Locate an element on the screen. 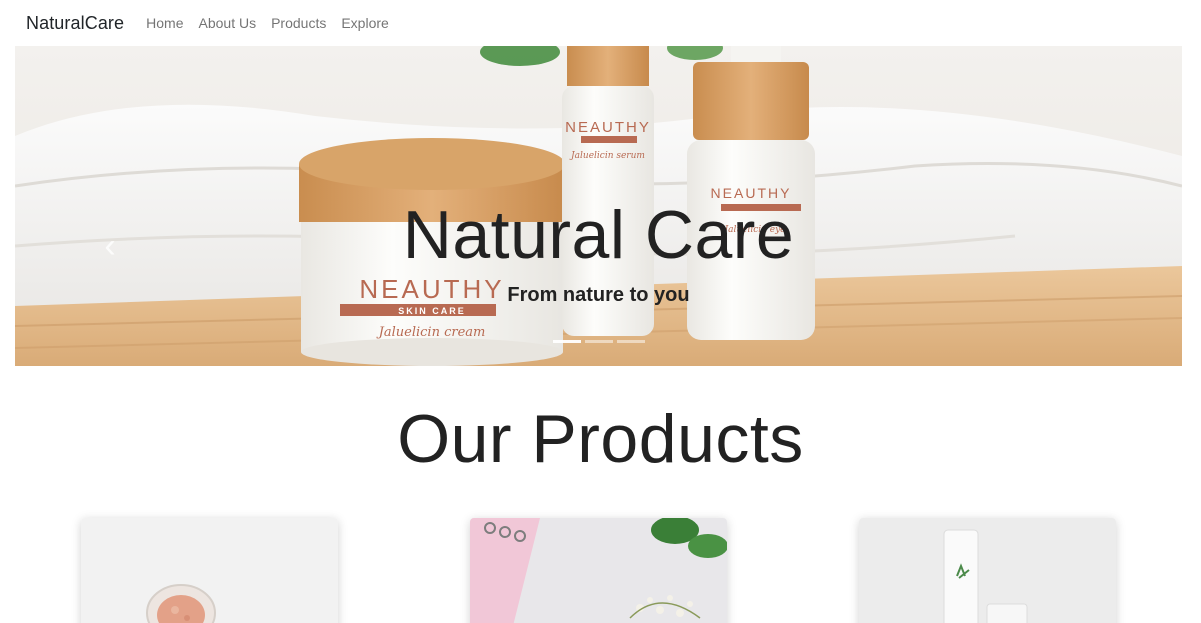  brand-link: NaturalCare is located at coordinates (75, 23).